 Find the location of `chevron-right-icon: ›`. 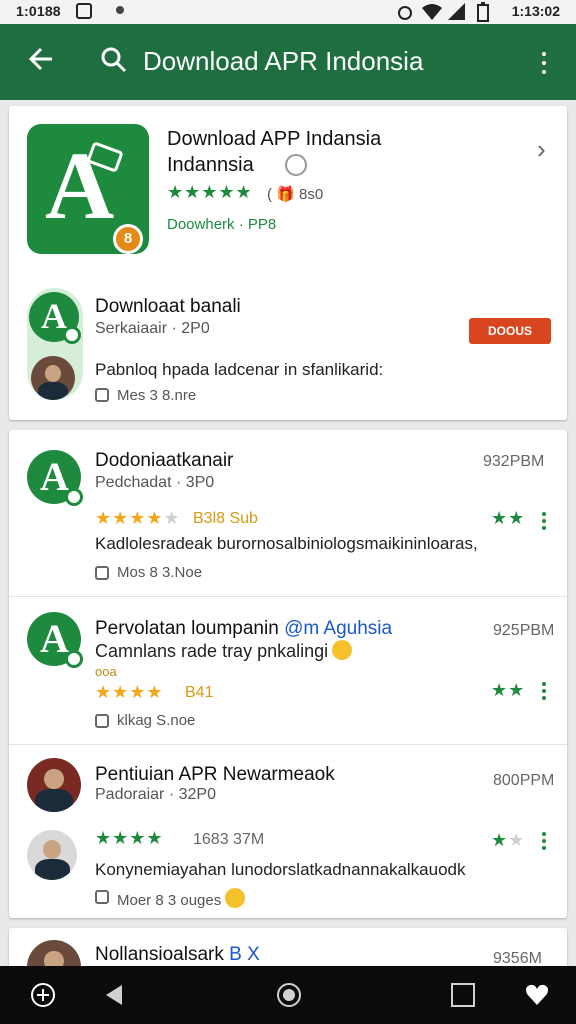

chevron-right-icon: › is located at coordinates (541, 149).